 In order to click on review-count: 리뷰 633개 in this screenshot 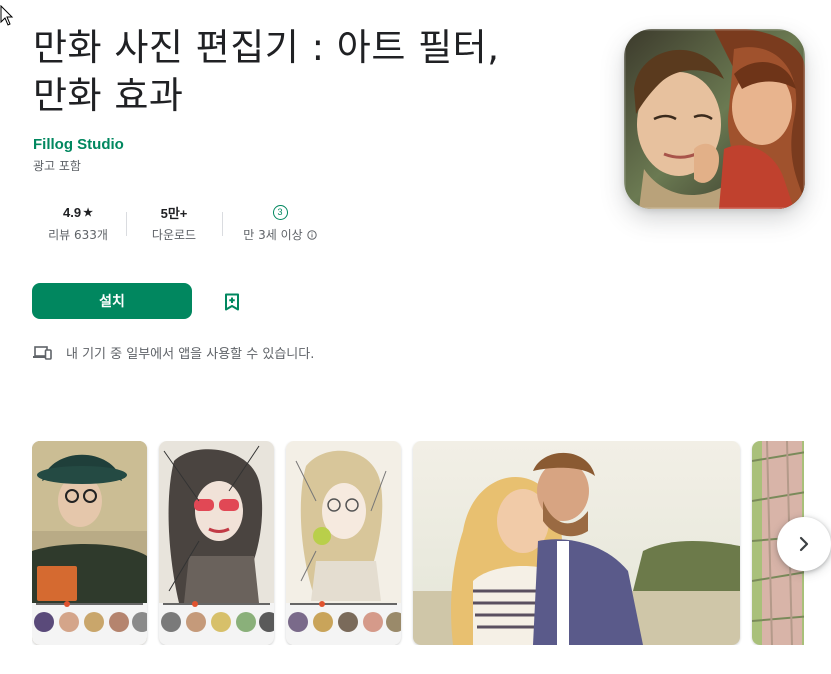, I will do `click(78, 235)`.